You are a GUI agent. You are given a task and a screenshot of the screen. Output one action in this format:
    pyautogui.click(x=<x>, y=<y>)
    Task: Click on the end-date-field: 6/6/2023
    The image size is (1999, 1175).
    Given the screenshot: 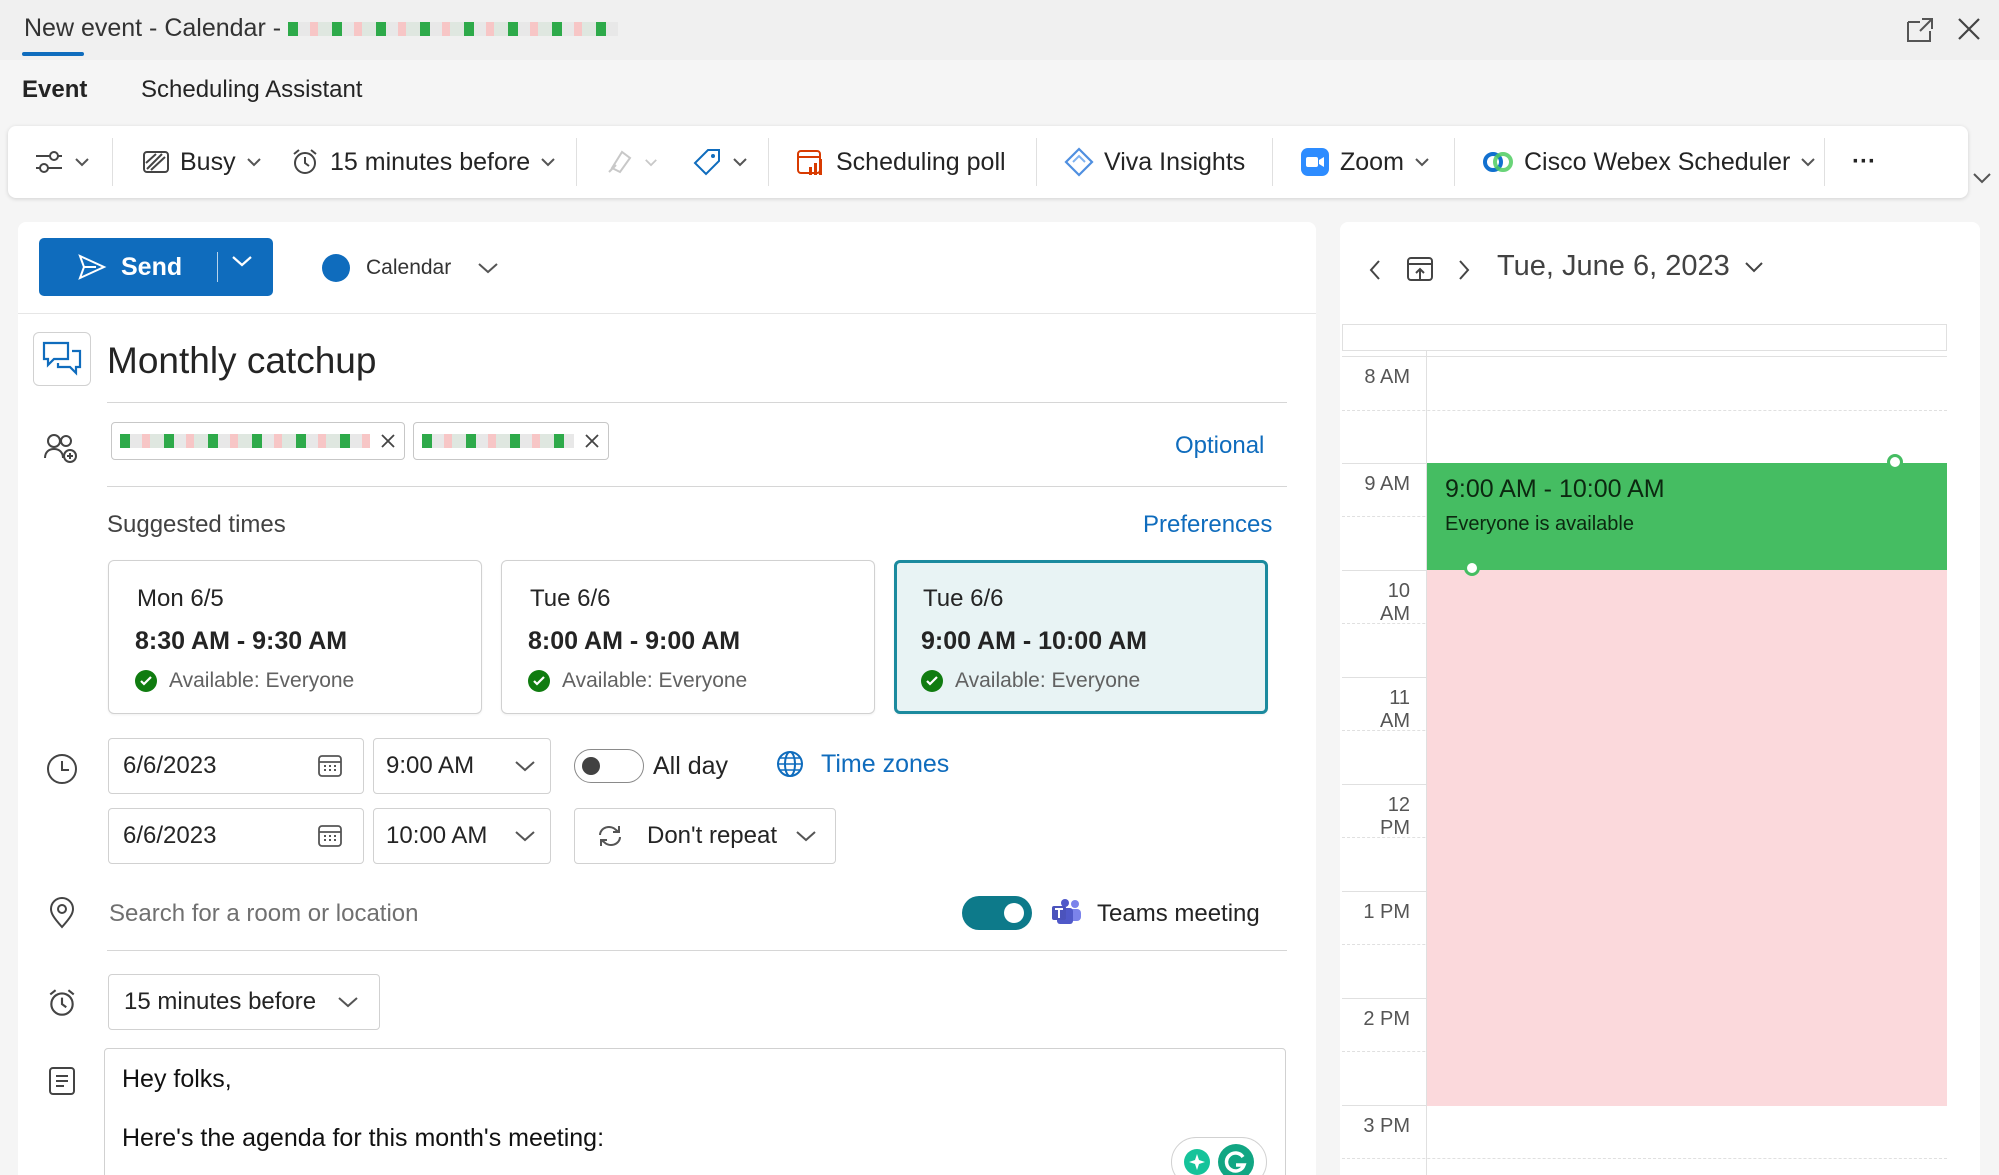 What is the action you would take?
    pyautogui.click(x=236, y=836)
    